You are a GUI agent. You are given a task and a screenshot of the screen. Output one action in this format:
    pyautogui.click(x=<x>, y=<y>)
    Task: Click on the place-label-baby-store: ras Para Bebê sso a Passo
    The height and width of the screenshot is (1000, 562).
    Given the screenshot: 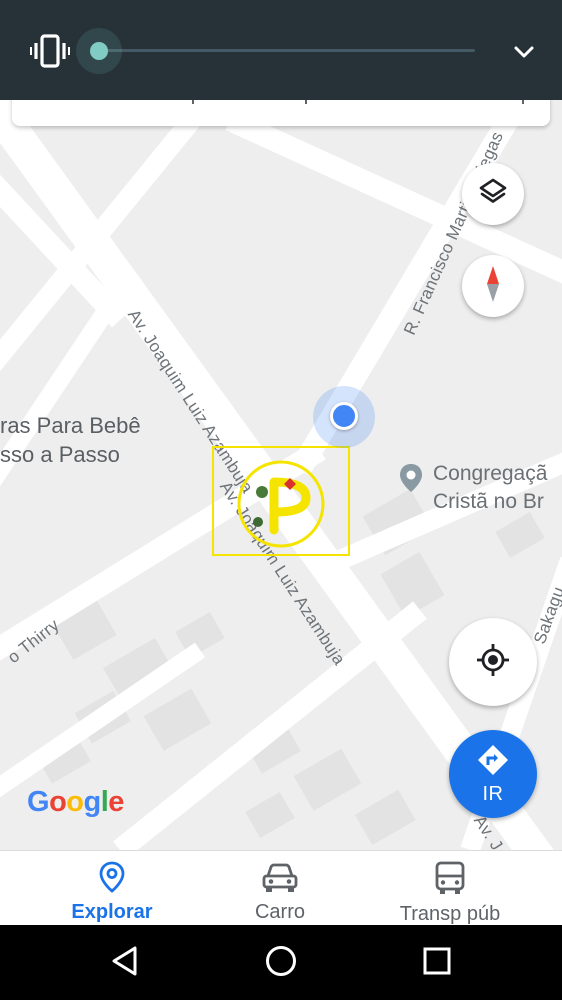 What is the action you would take?
    pyautogui.click(x=70, y=440)
    